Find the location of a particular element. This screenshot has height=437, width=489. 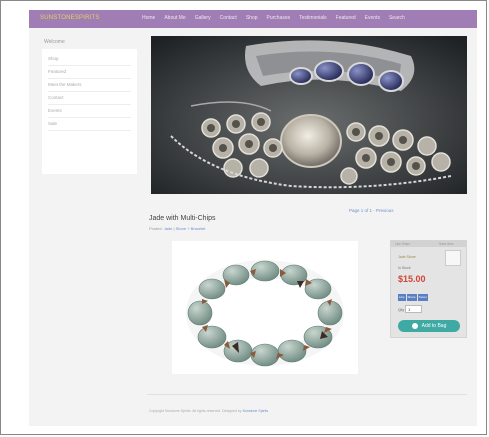

nav-item: Shop is located at coordinates (252, 18).